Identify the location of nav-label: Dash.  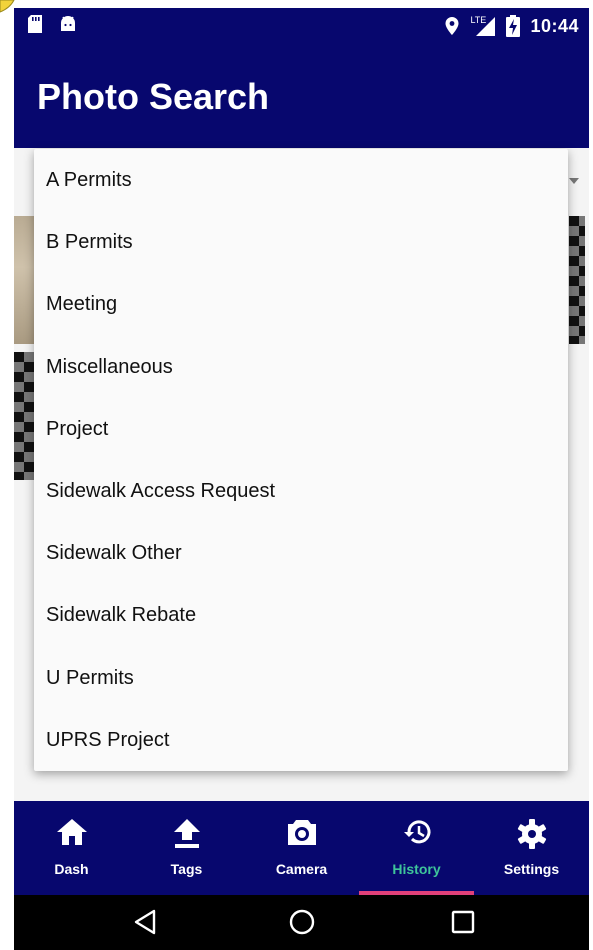
(71, 869).